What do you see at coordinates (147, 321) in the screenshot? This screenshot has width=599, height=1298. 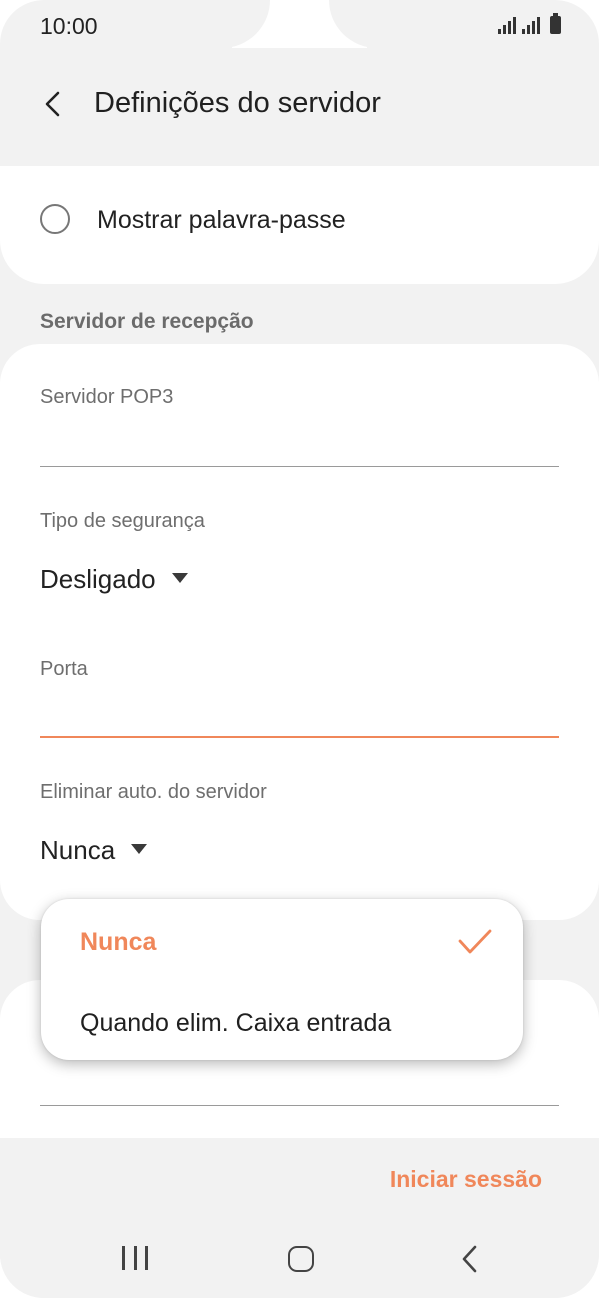 I see `section-title-incoming: Servidor de recepção` at bounding box center [147, 321].